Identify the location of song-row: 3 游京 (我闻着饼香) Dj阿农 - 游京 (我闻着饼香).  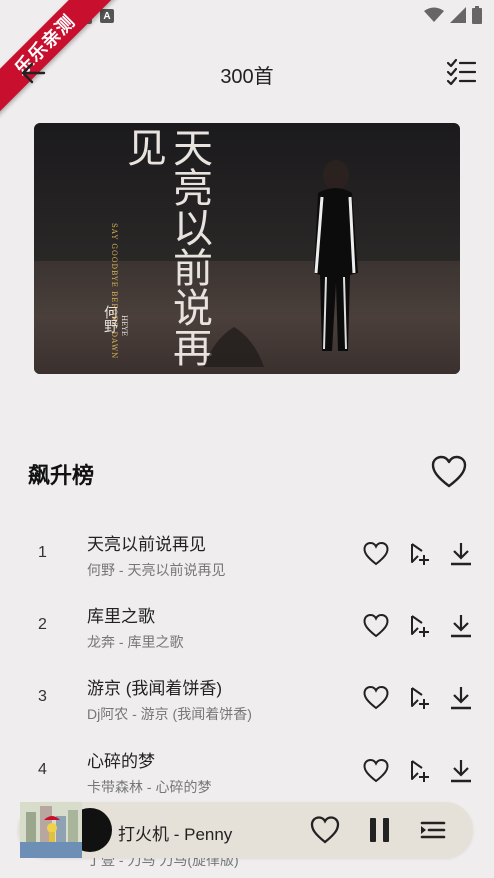
(247, 700).